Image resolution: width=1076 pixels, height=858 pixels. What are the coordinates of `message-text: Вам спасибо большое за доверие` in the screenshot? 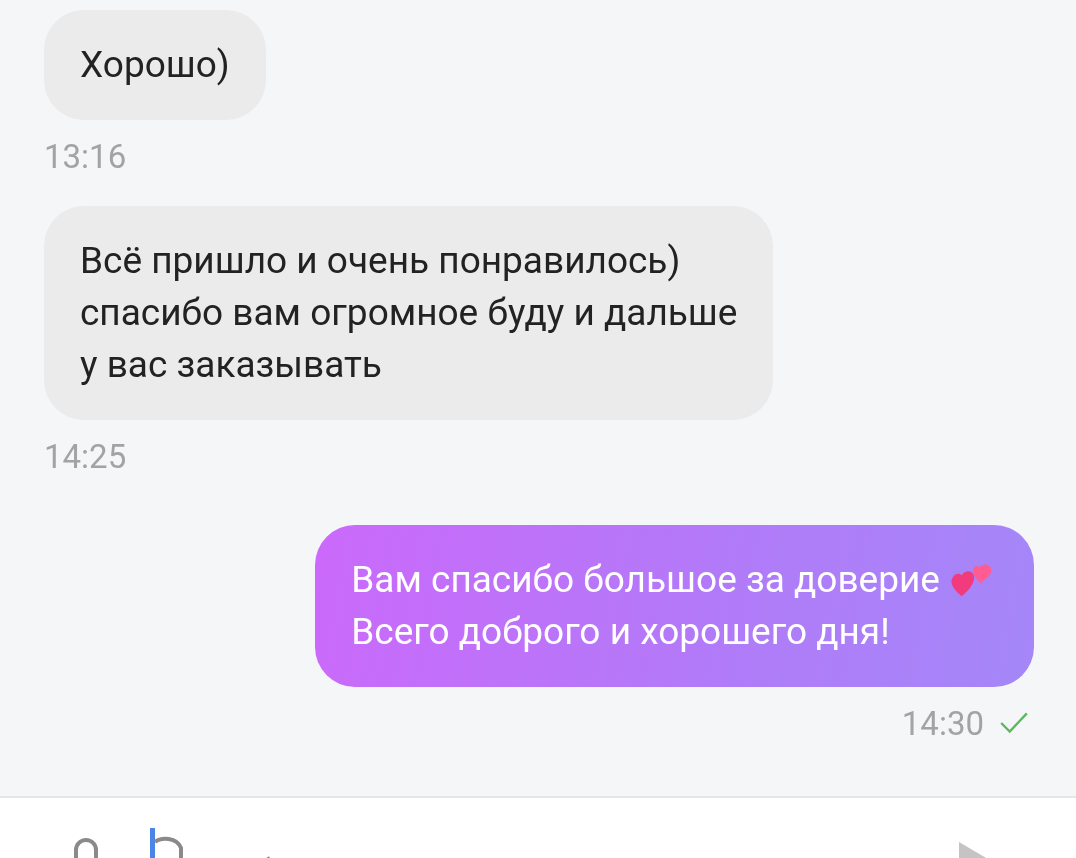 It's located at (645, 580).